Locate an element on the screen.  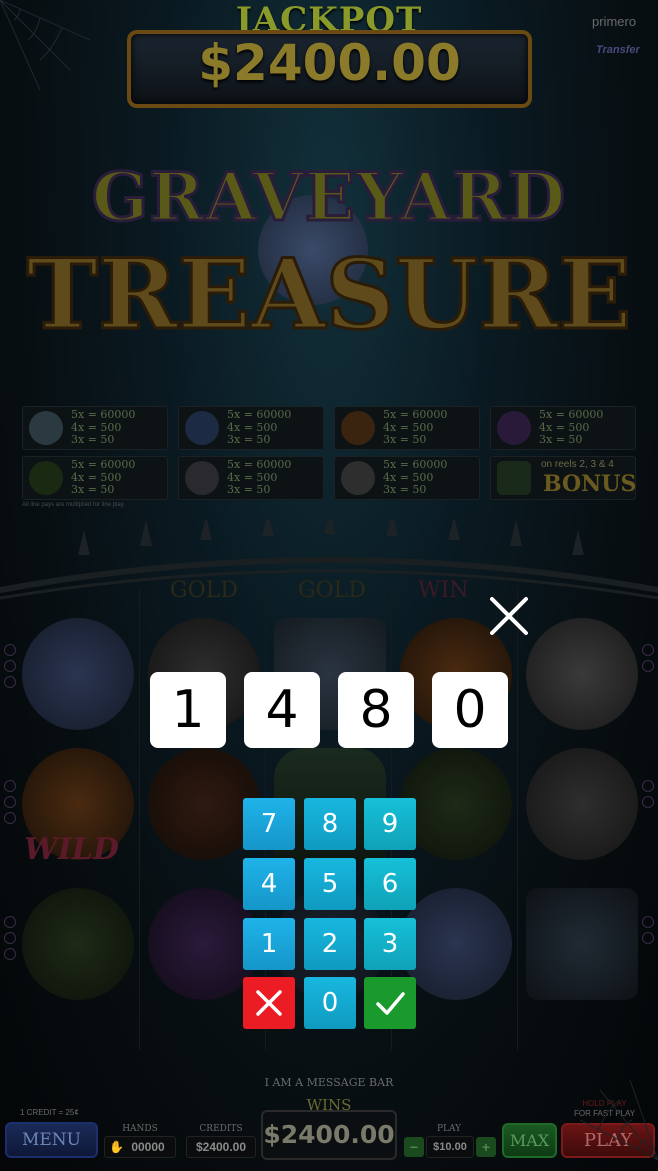
max-bet-button: MAX is located at coordinates (529, 1140).